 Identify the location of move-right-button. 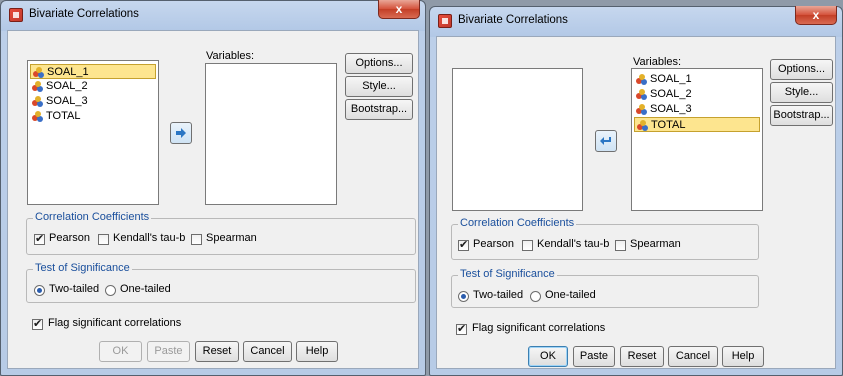
(181, 133).